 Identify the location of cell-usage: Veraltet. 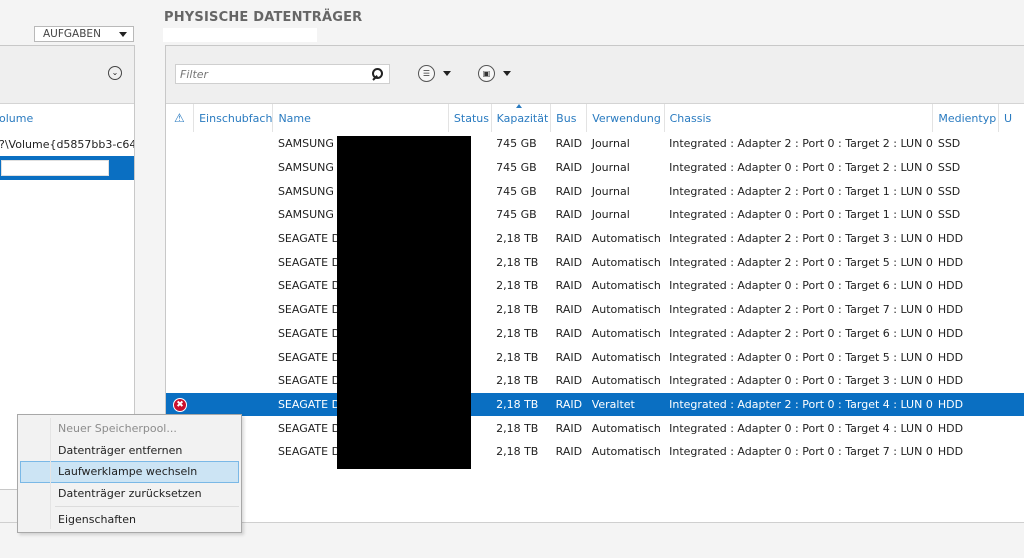
(625, 404).